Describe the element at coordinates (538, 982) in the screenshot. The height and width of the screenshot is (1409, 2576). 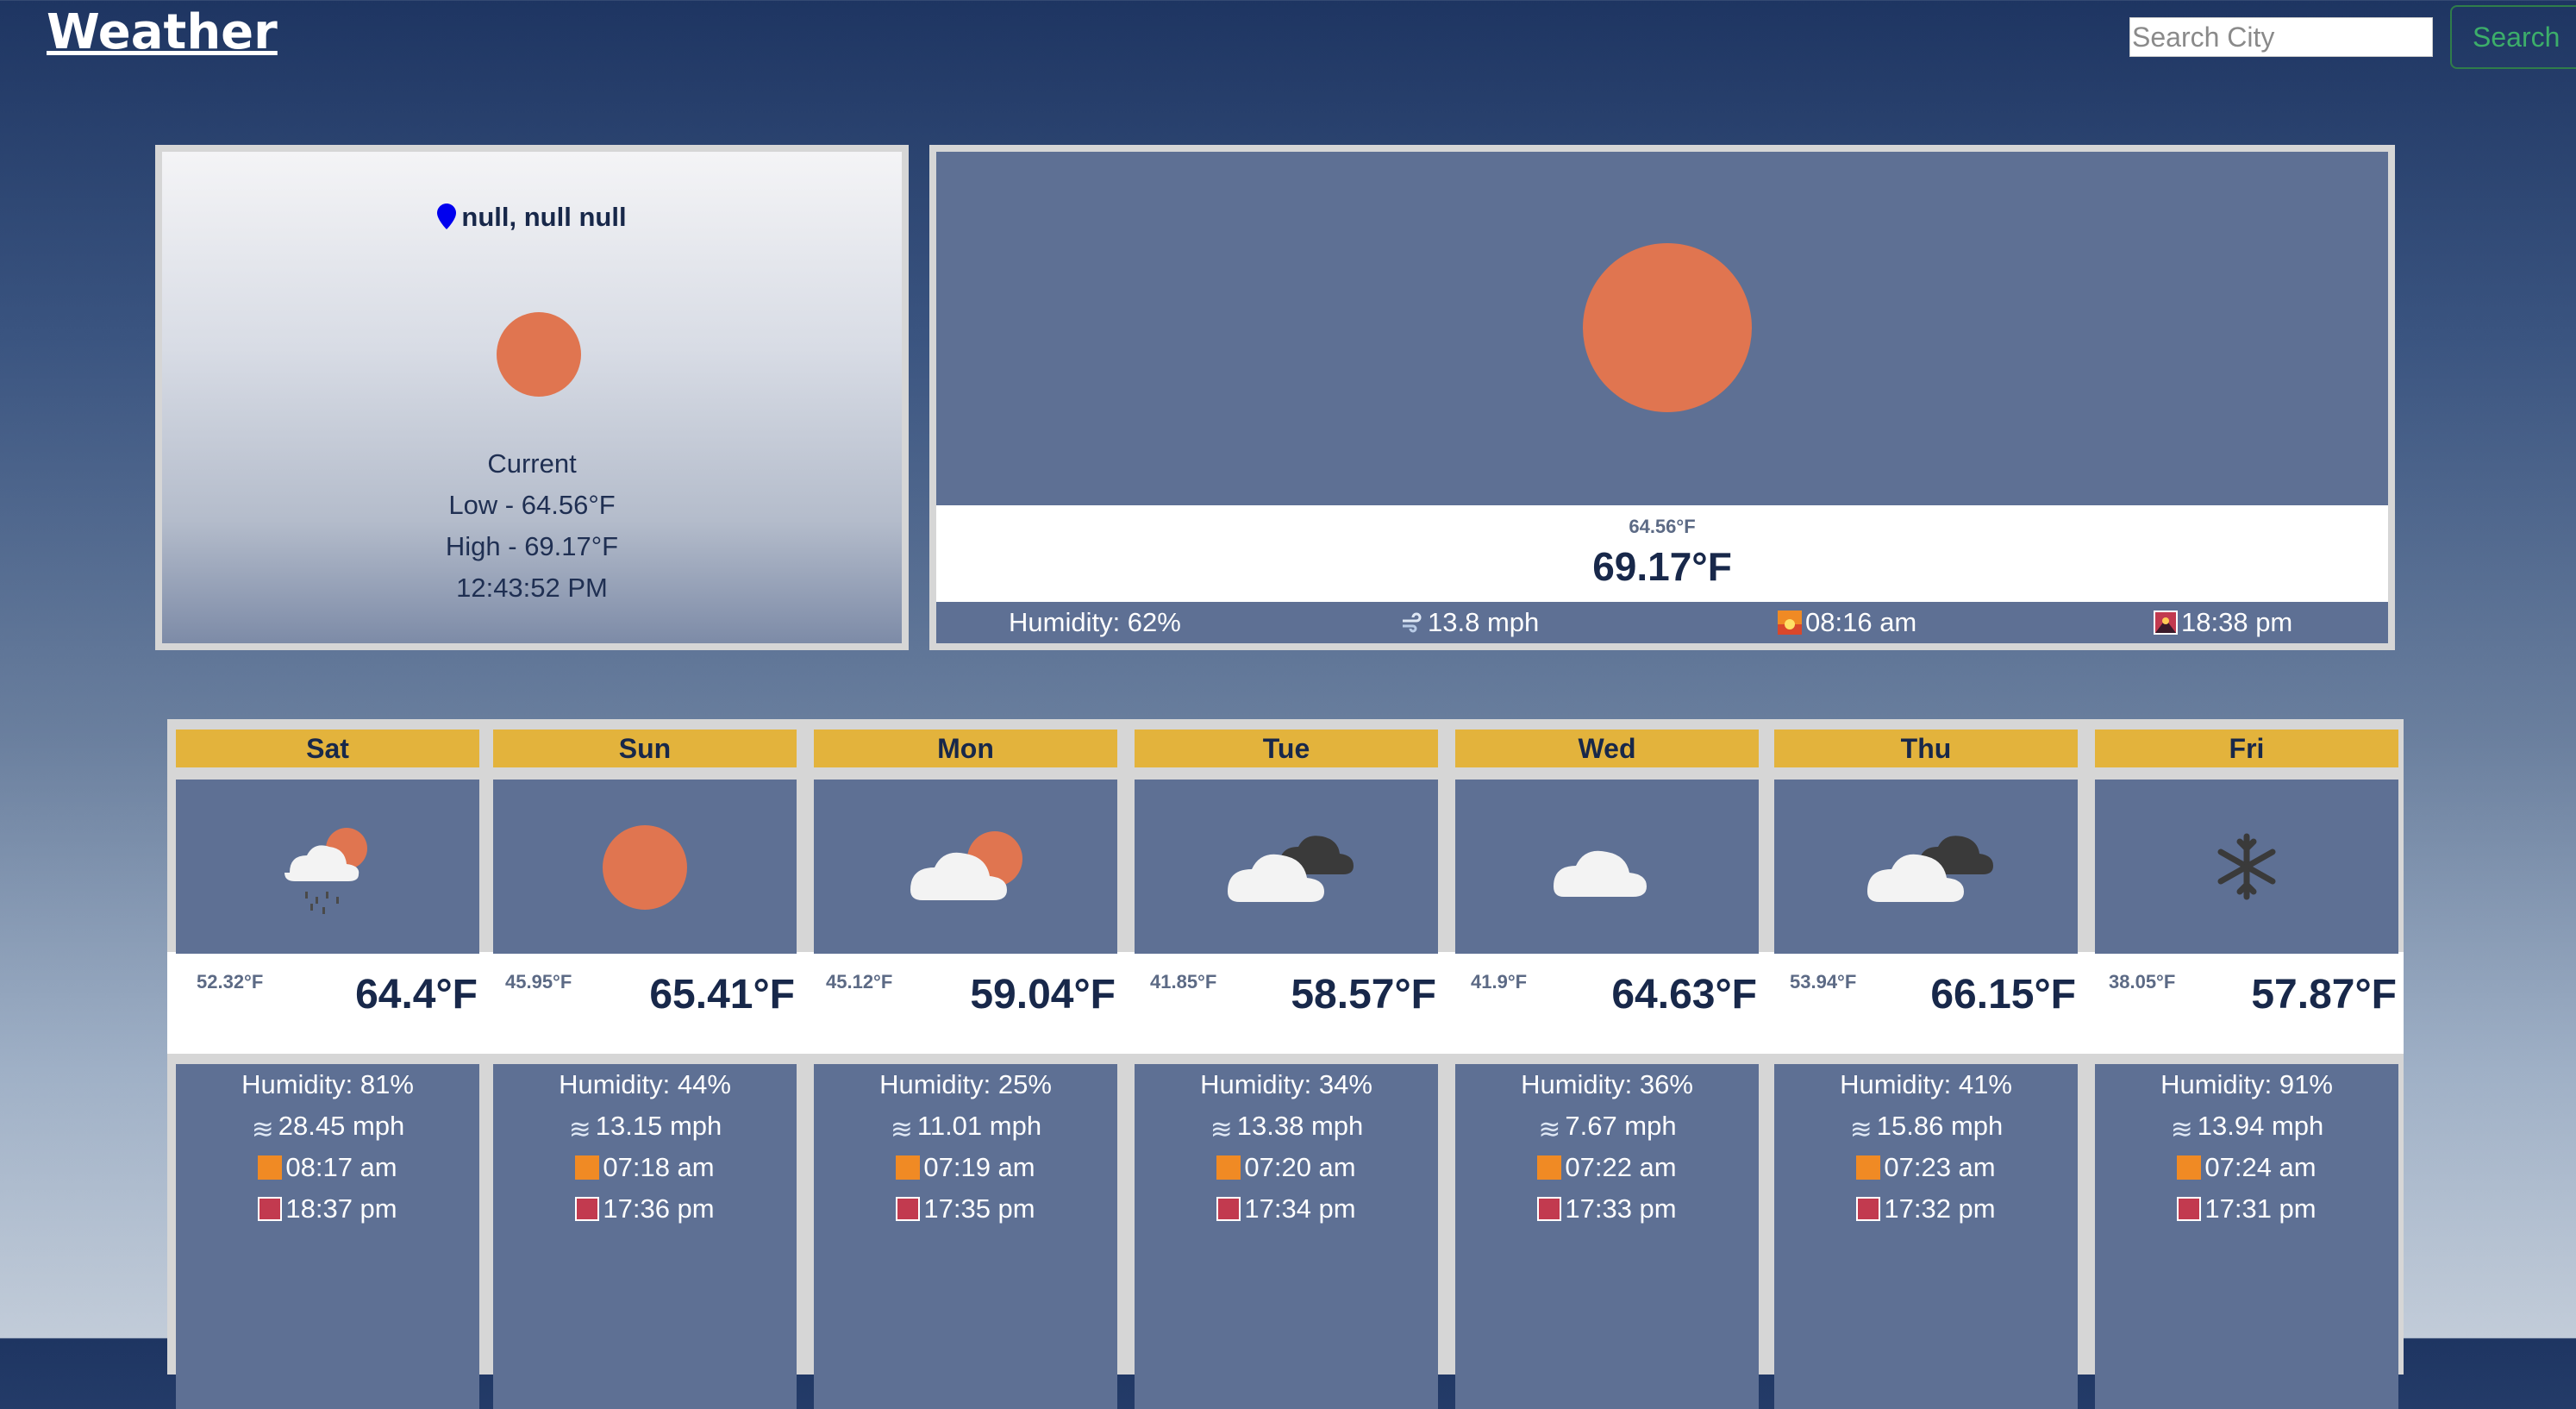
I see `day-low: 45.95°F` at that location.